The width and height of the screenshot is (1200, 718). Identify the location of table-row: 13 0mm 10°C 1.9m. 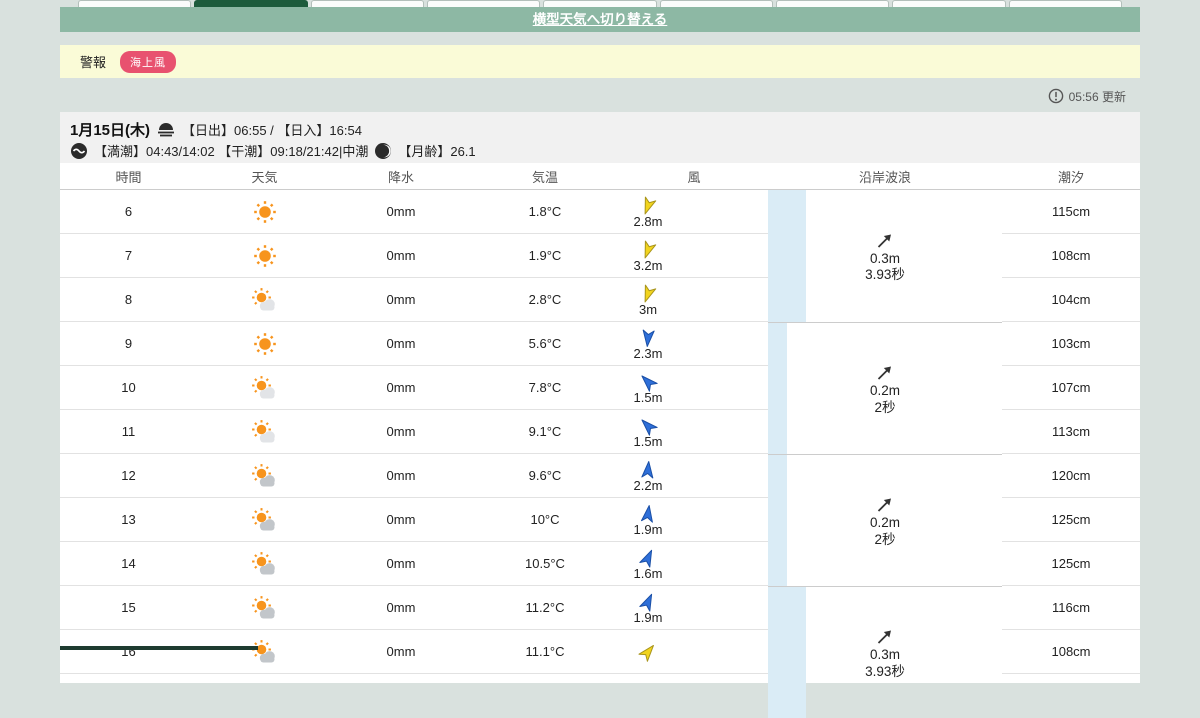
(414, 520).